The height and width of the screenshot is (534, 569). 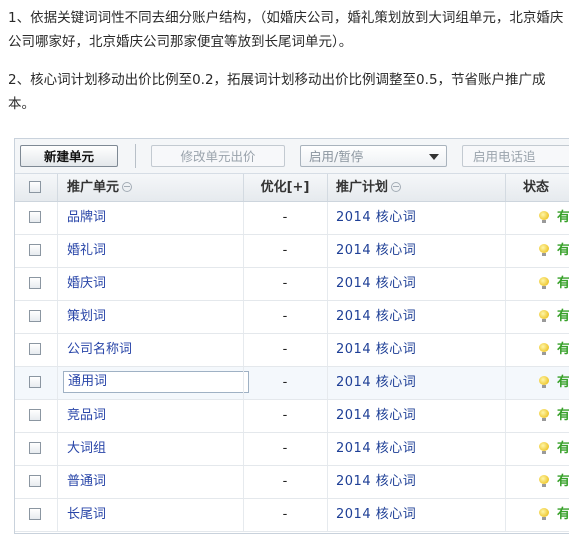 I want to click on table-row: 品牌词 - 2014 核心词 有, so click(x=292, y=218).